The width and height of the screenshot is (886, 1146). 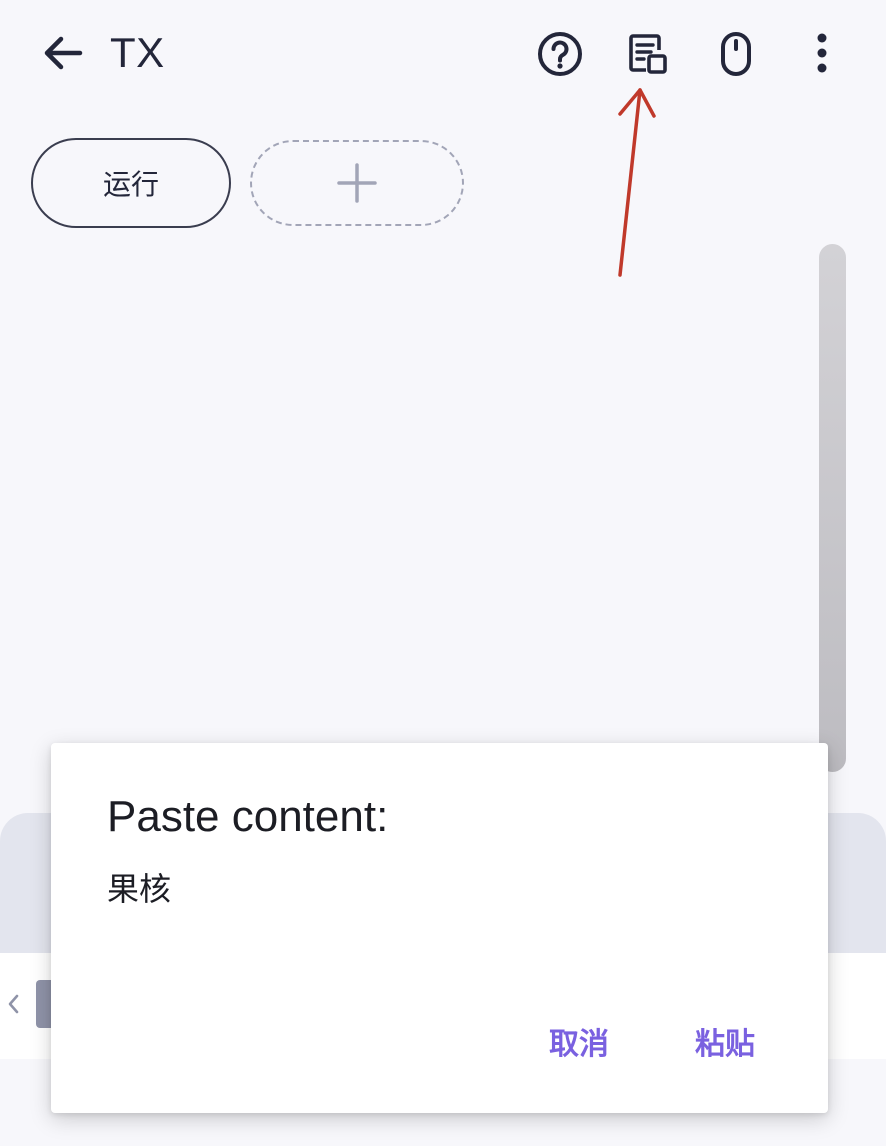 I want to click on scrollbar-thumb, so click(x=832, y=508).